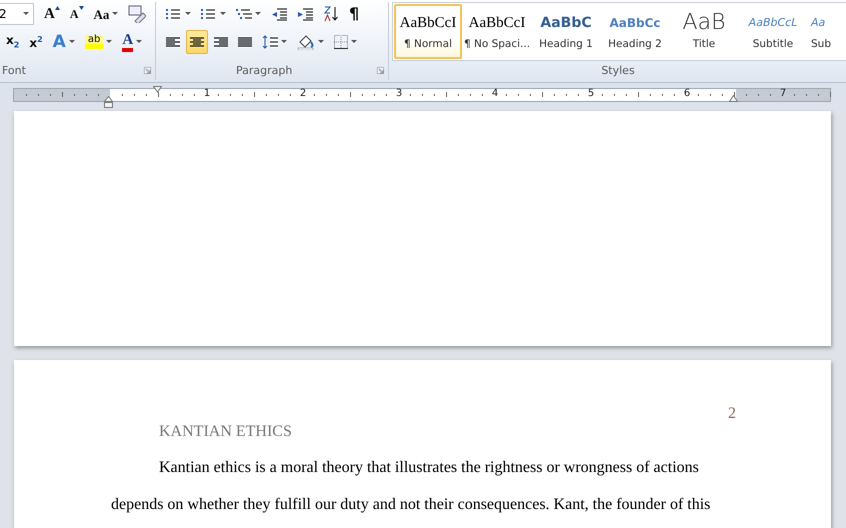  I want to click on show-formatting-button: ¶, so click(354, 14).